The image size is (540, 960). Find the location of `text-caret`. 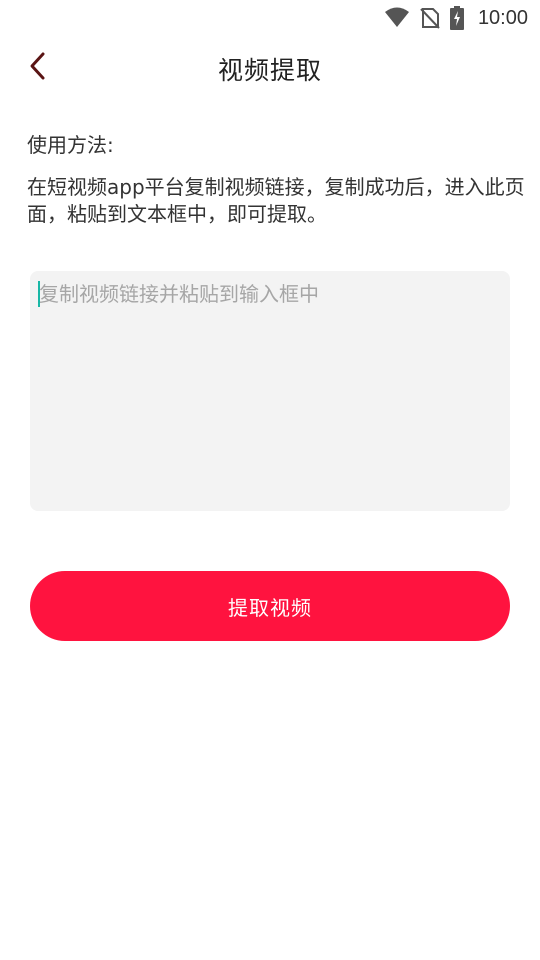

text-caret is located at coordinates (39, 294).